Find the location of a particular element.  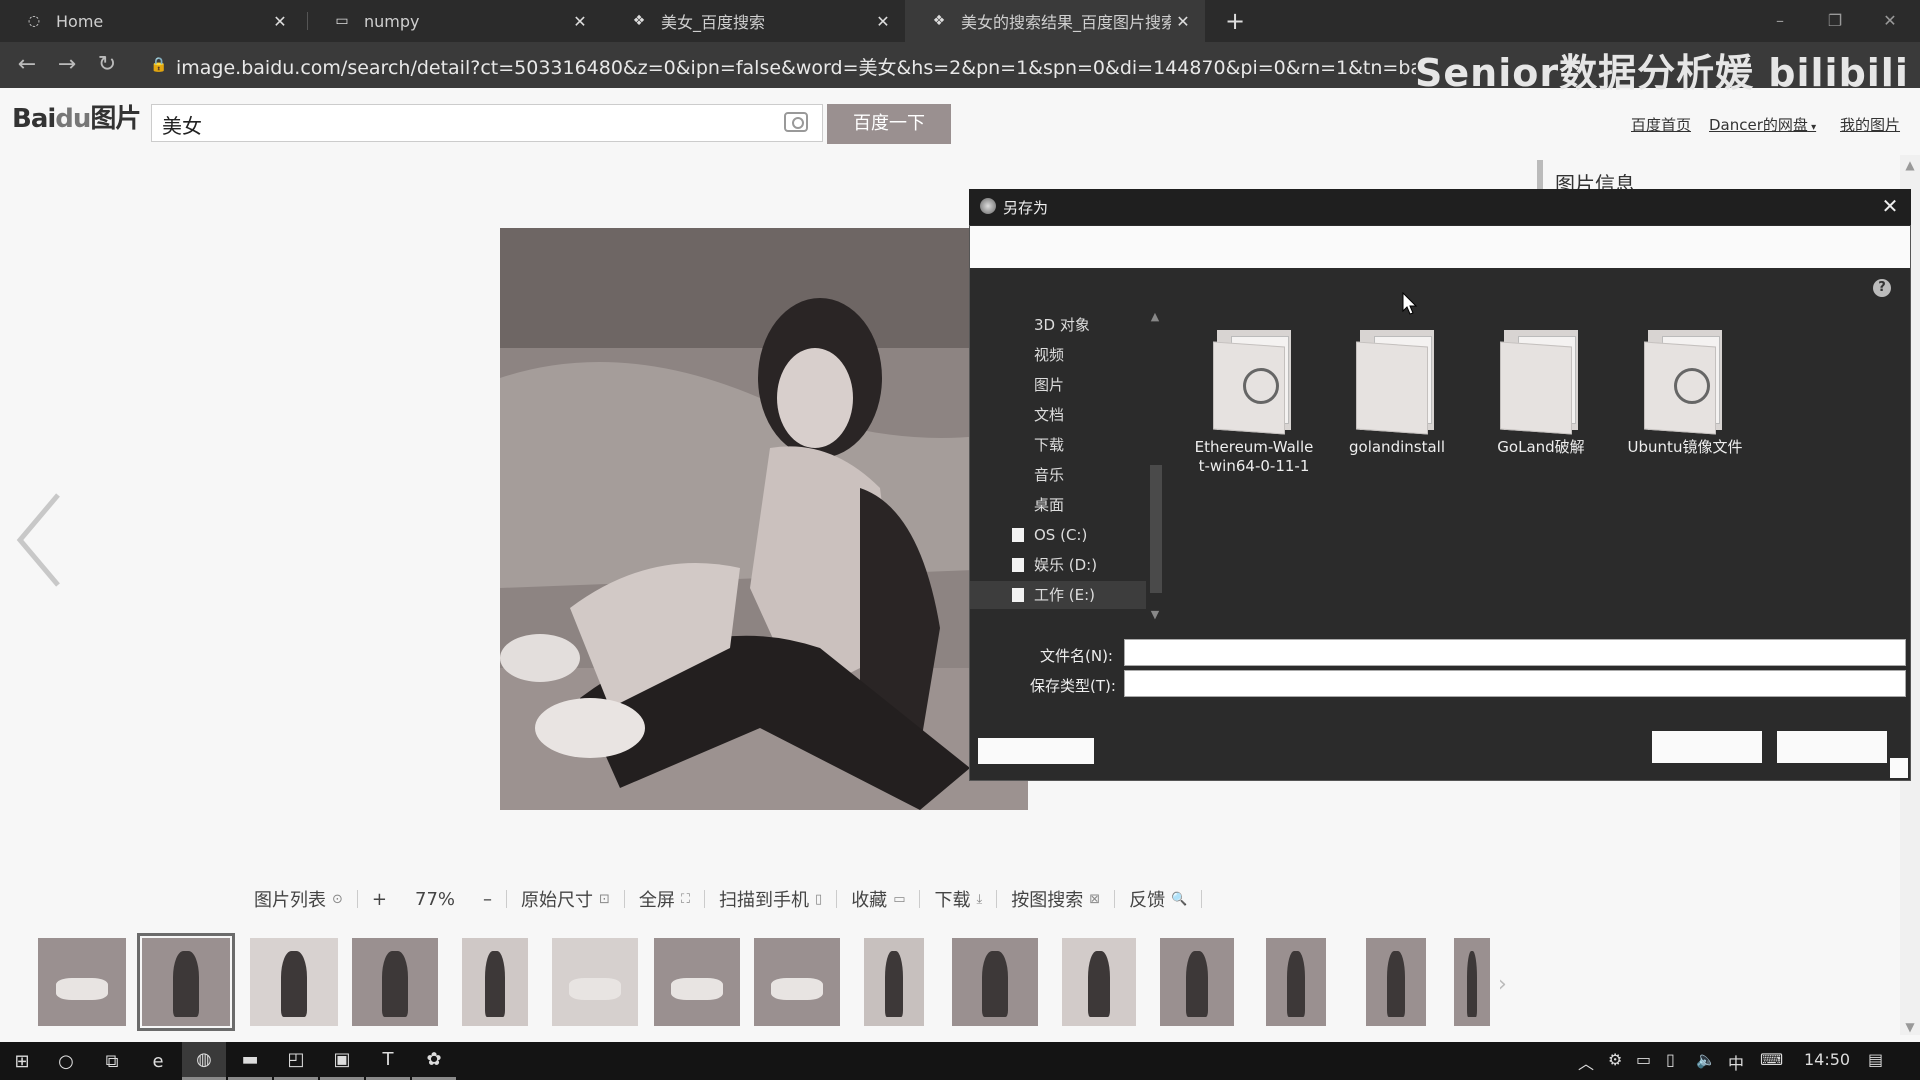

toolbar-fullscreen: 全屏 ⛶ is located at coordinates (664, 899).